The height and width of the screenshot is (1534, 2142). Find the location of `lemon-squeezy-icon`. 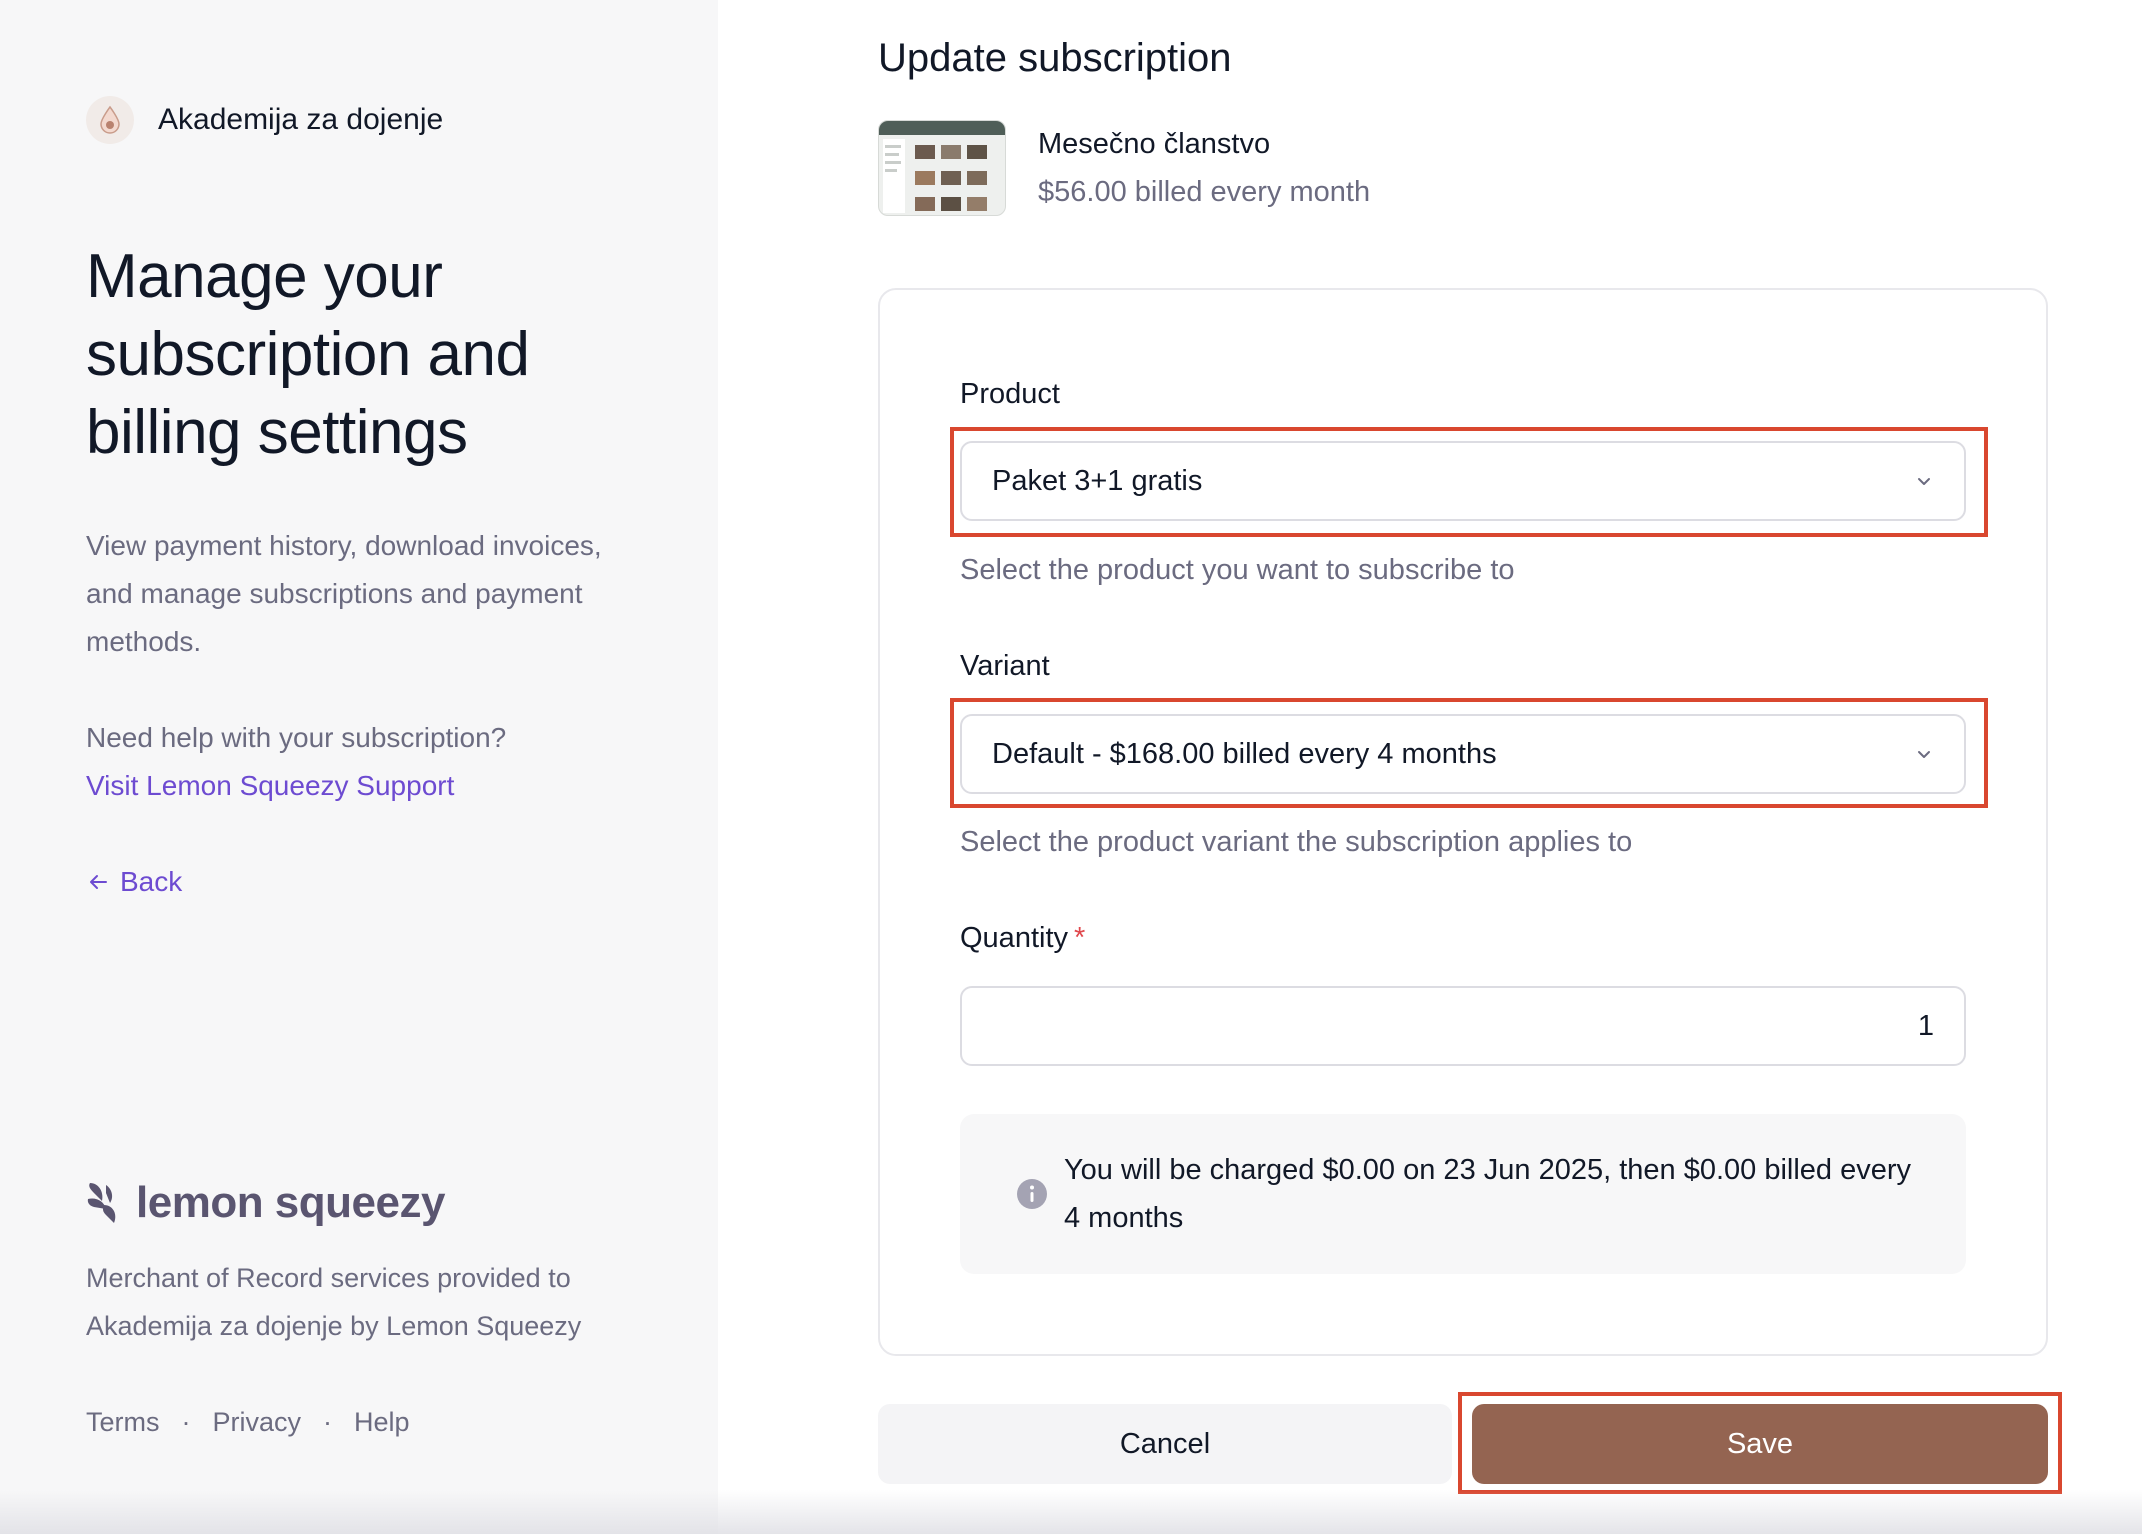

lemon-squeezy-icon is located at coordinates (101, 1203).